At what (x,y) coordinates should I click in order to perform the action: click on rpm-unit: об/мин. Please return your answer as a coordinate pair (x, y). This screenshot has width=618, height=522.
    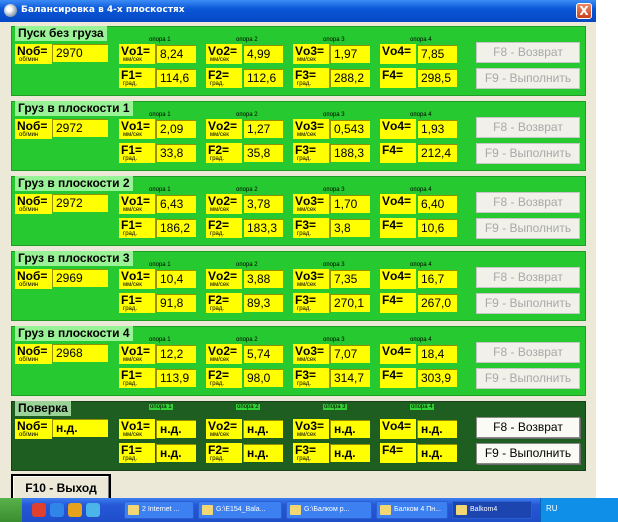
    Looking at the image, I should click on (29, 135).